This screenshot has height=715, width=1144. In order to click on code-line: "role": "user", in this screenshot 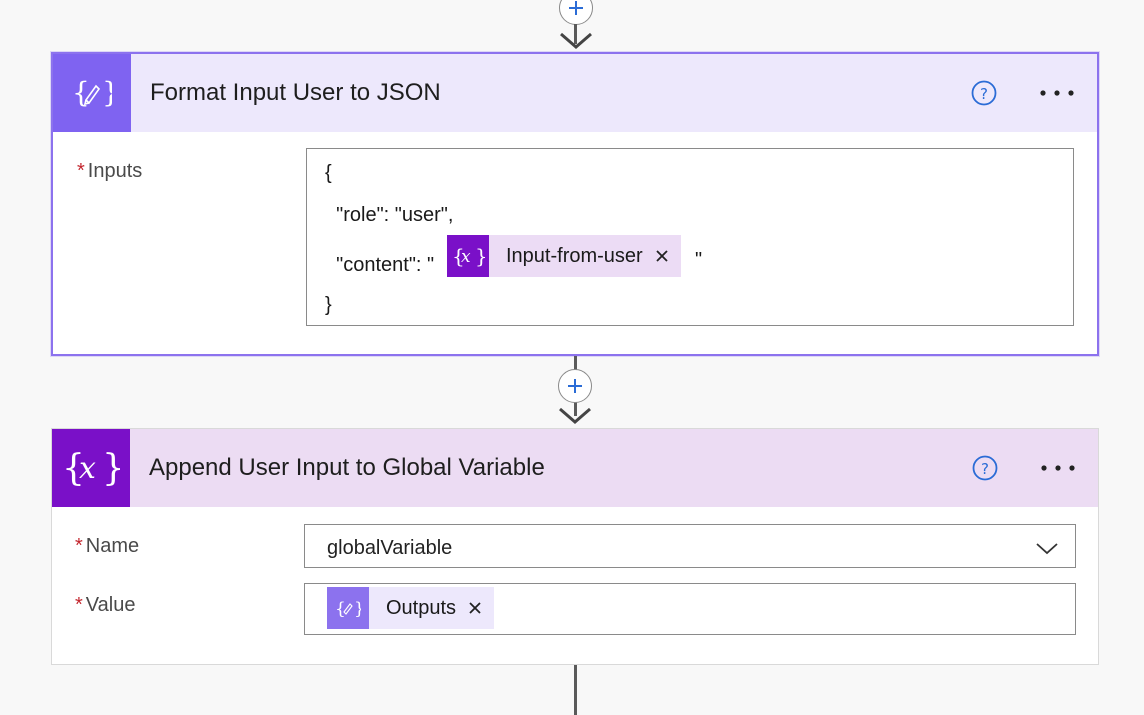, I will do `click(389, 215)`.